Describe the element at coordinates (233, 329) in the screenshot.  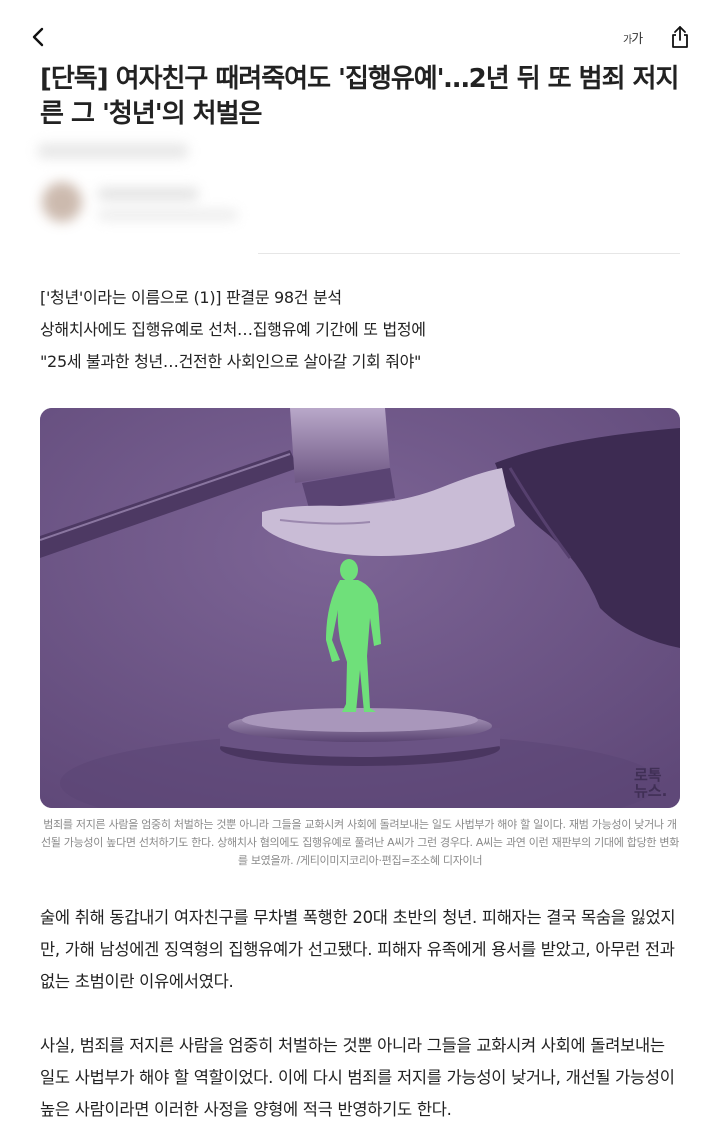
I see `subheading: 상해치사에도 집행유예로 선처…집행유예 기간에 또 법정에` at that location.